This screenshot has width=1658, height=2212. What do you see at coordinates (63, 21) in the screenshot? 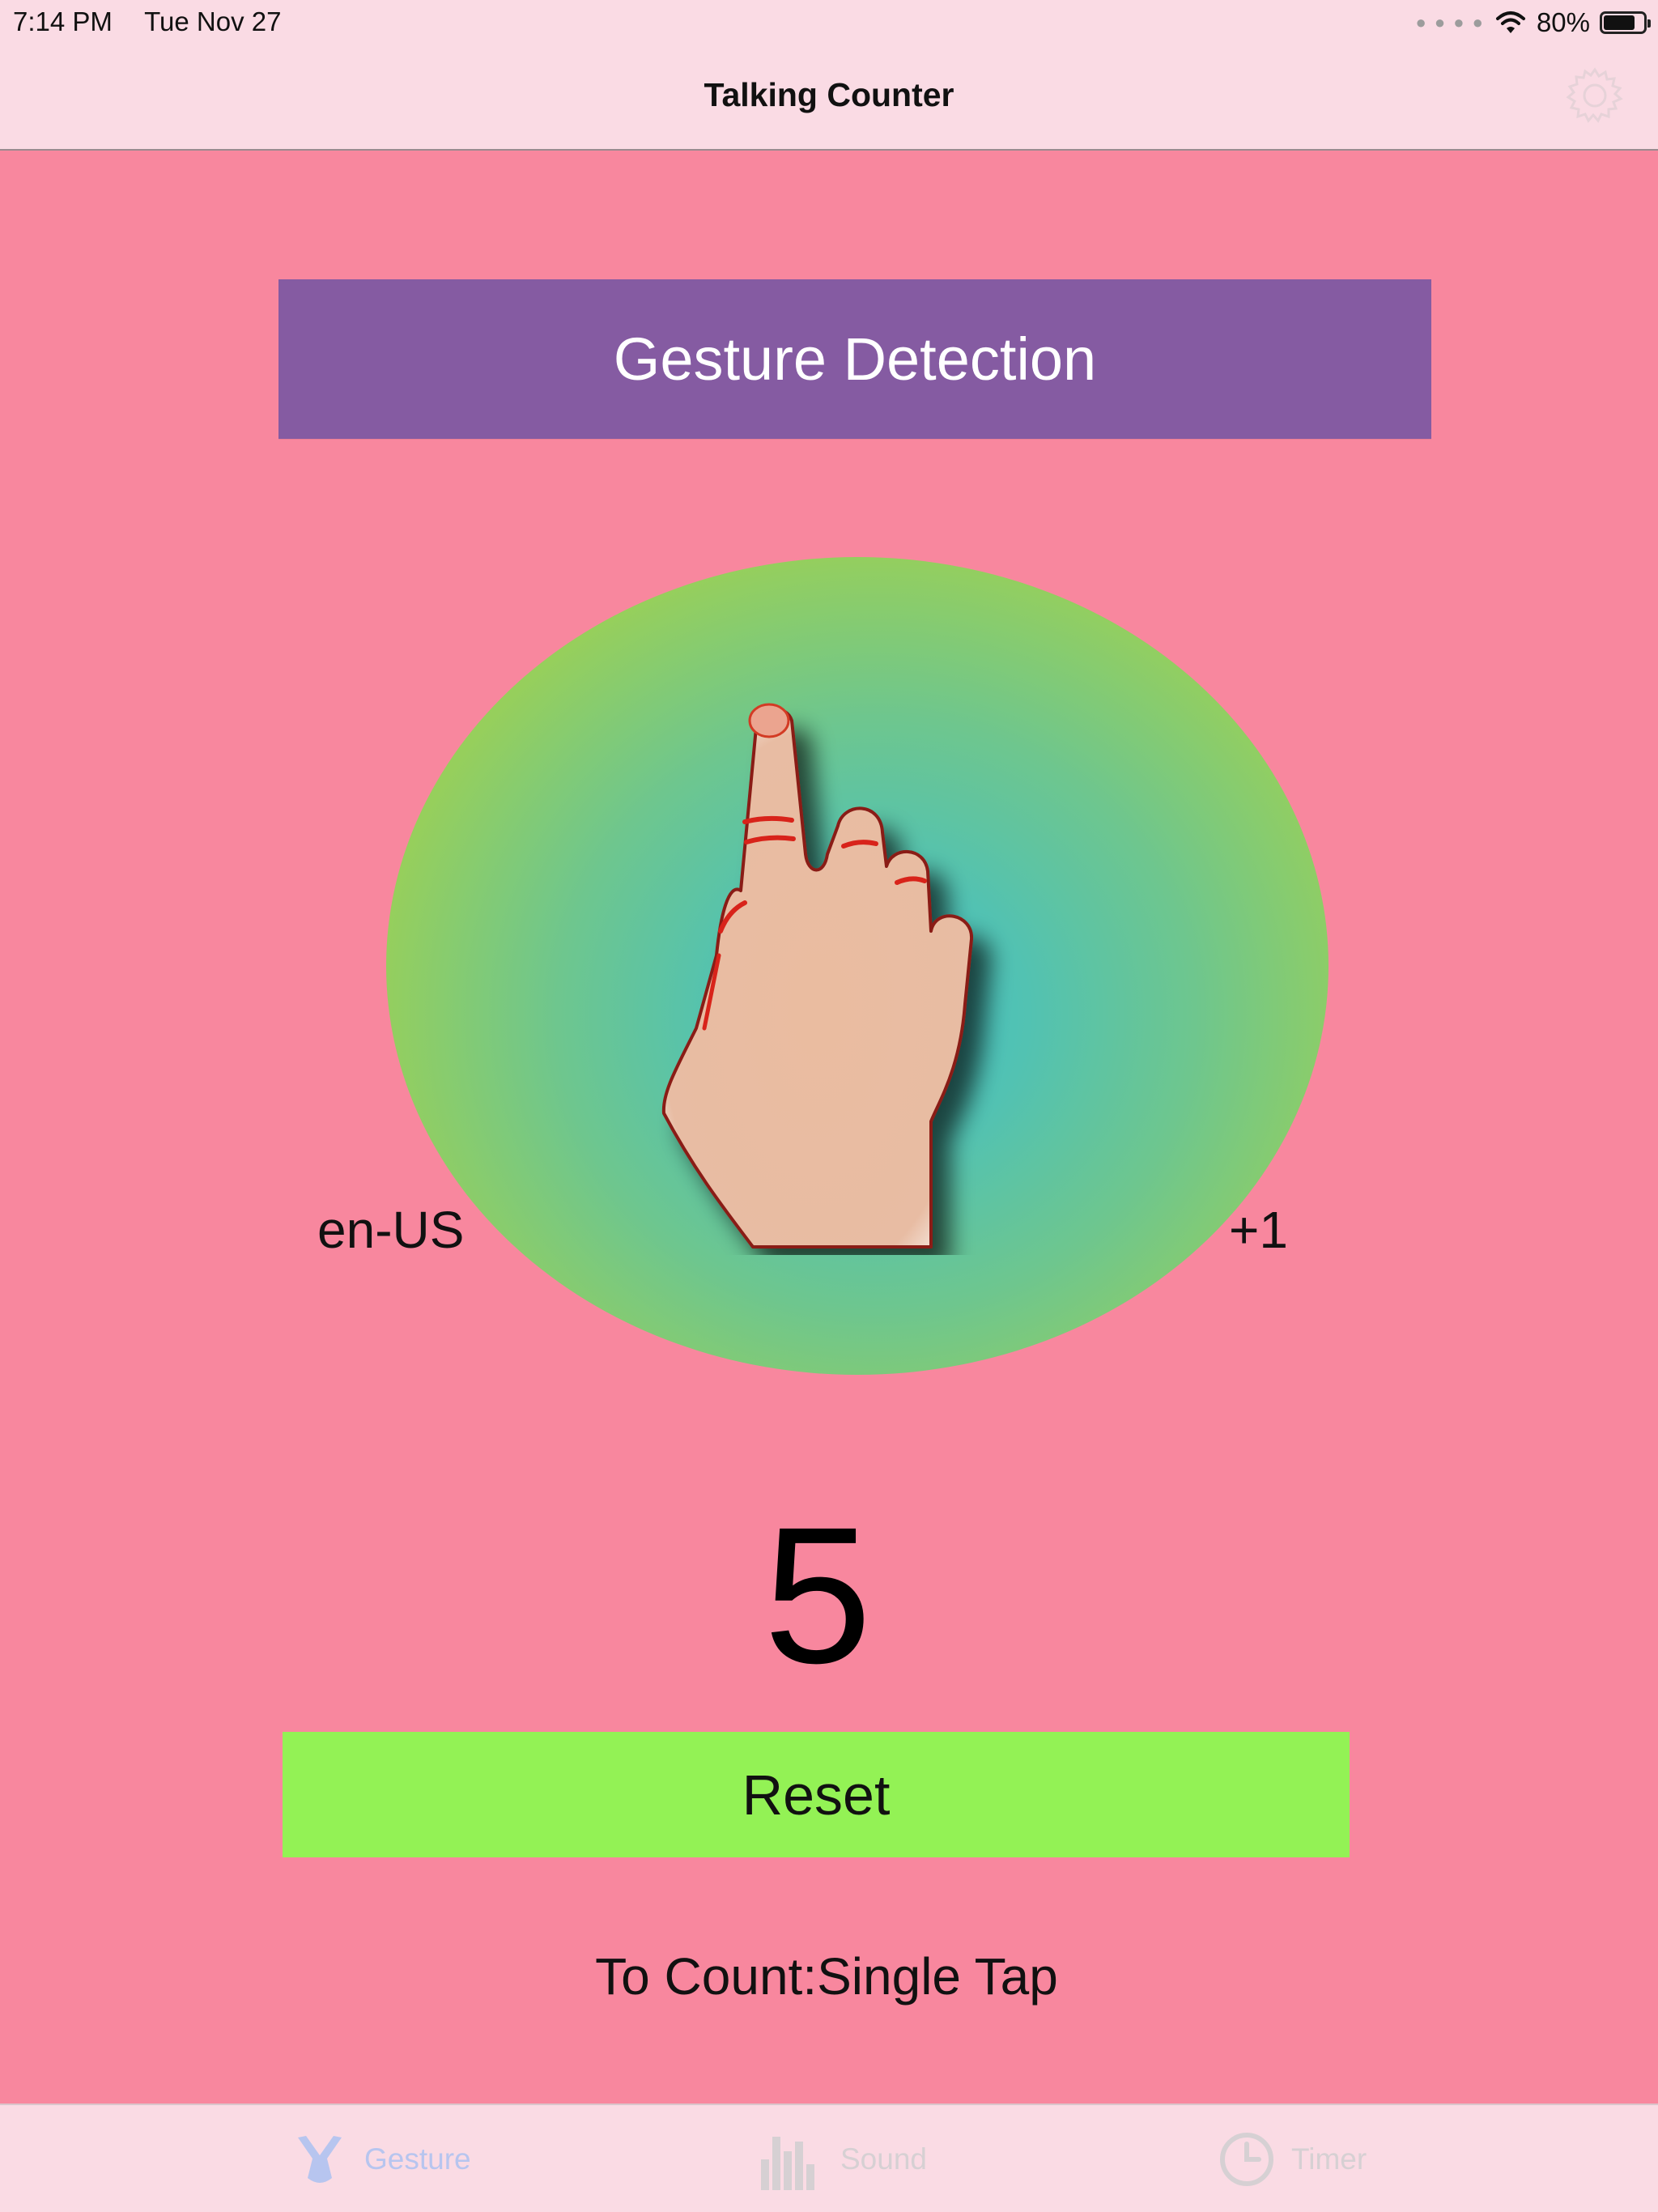
I see `status-time: 7:14 PM` at bounding box center [63, 21].